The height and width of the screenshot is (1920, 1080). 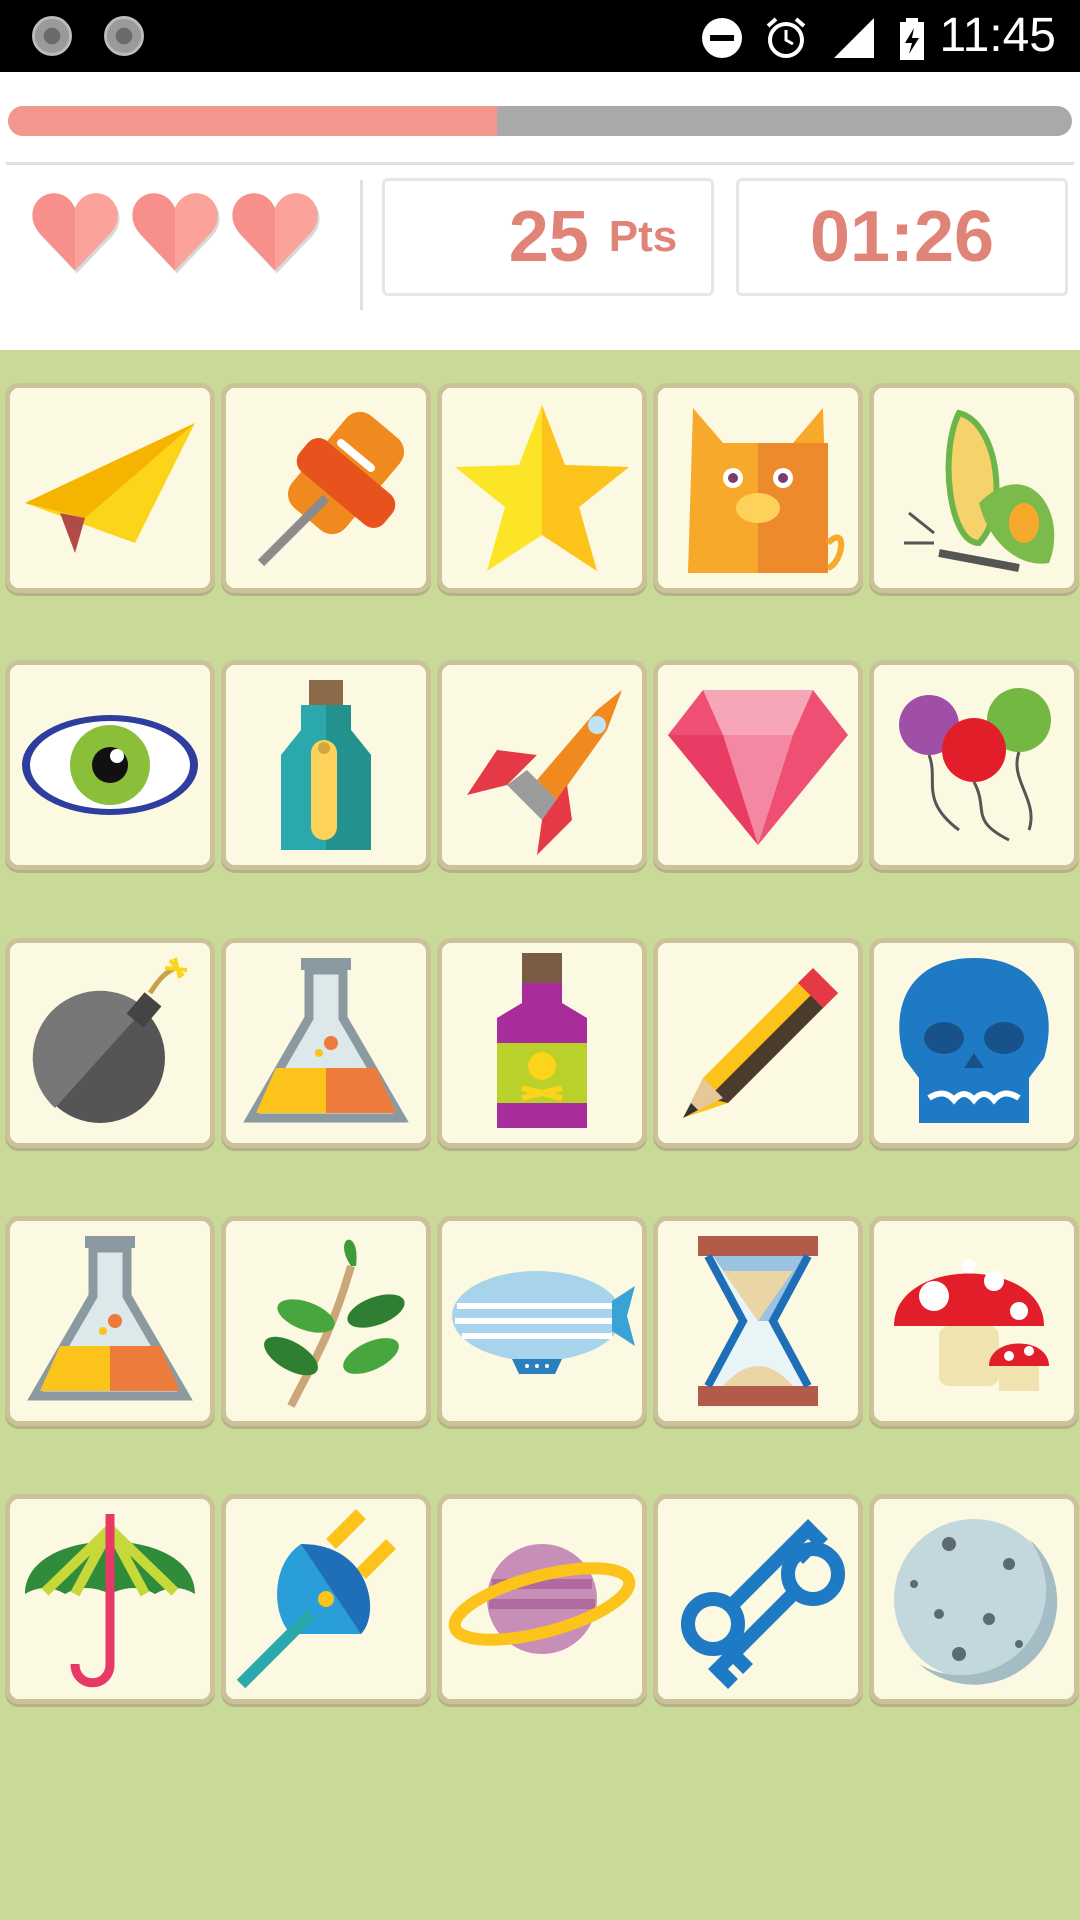 What do you see at coordinates (854, 38) in the screenshot?
I see `signal-icon` at bounding box center [854, 38].